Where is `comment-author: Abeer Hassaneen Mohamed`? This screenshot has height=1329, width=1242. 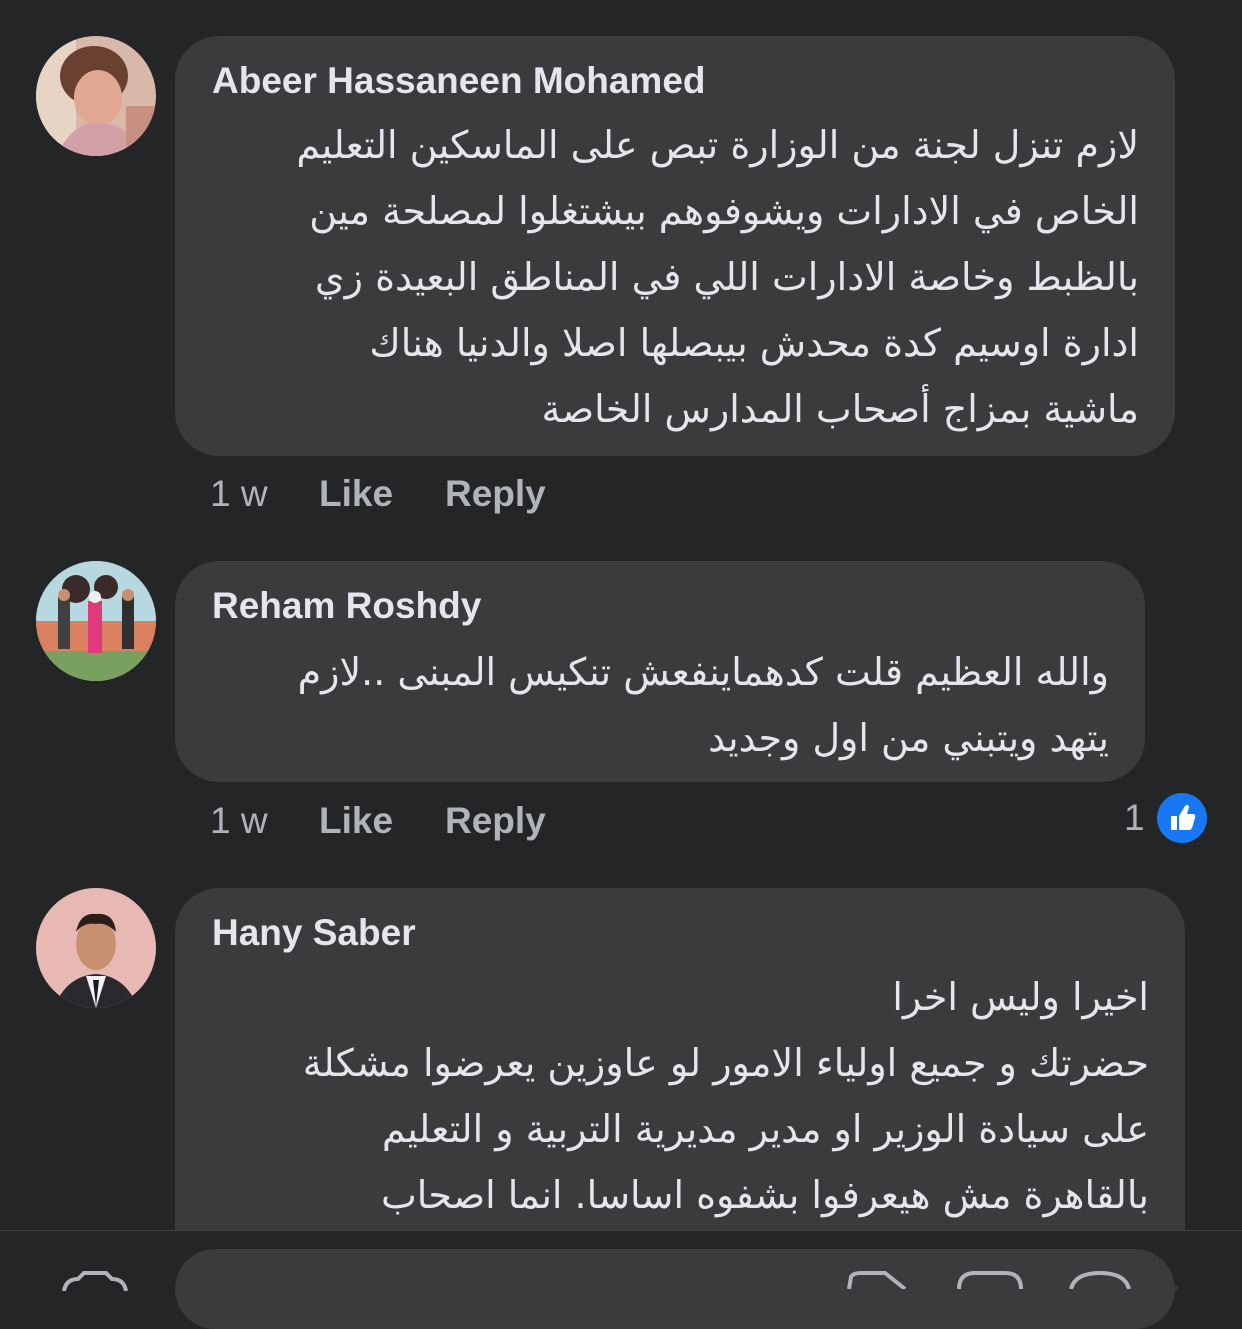 comment-author: Abeer Hassaneen Mohamed is located at coordinates (459, 81).